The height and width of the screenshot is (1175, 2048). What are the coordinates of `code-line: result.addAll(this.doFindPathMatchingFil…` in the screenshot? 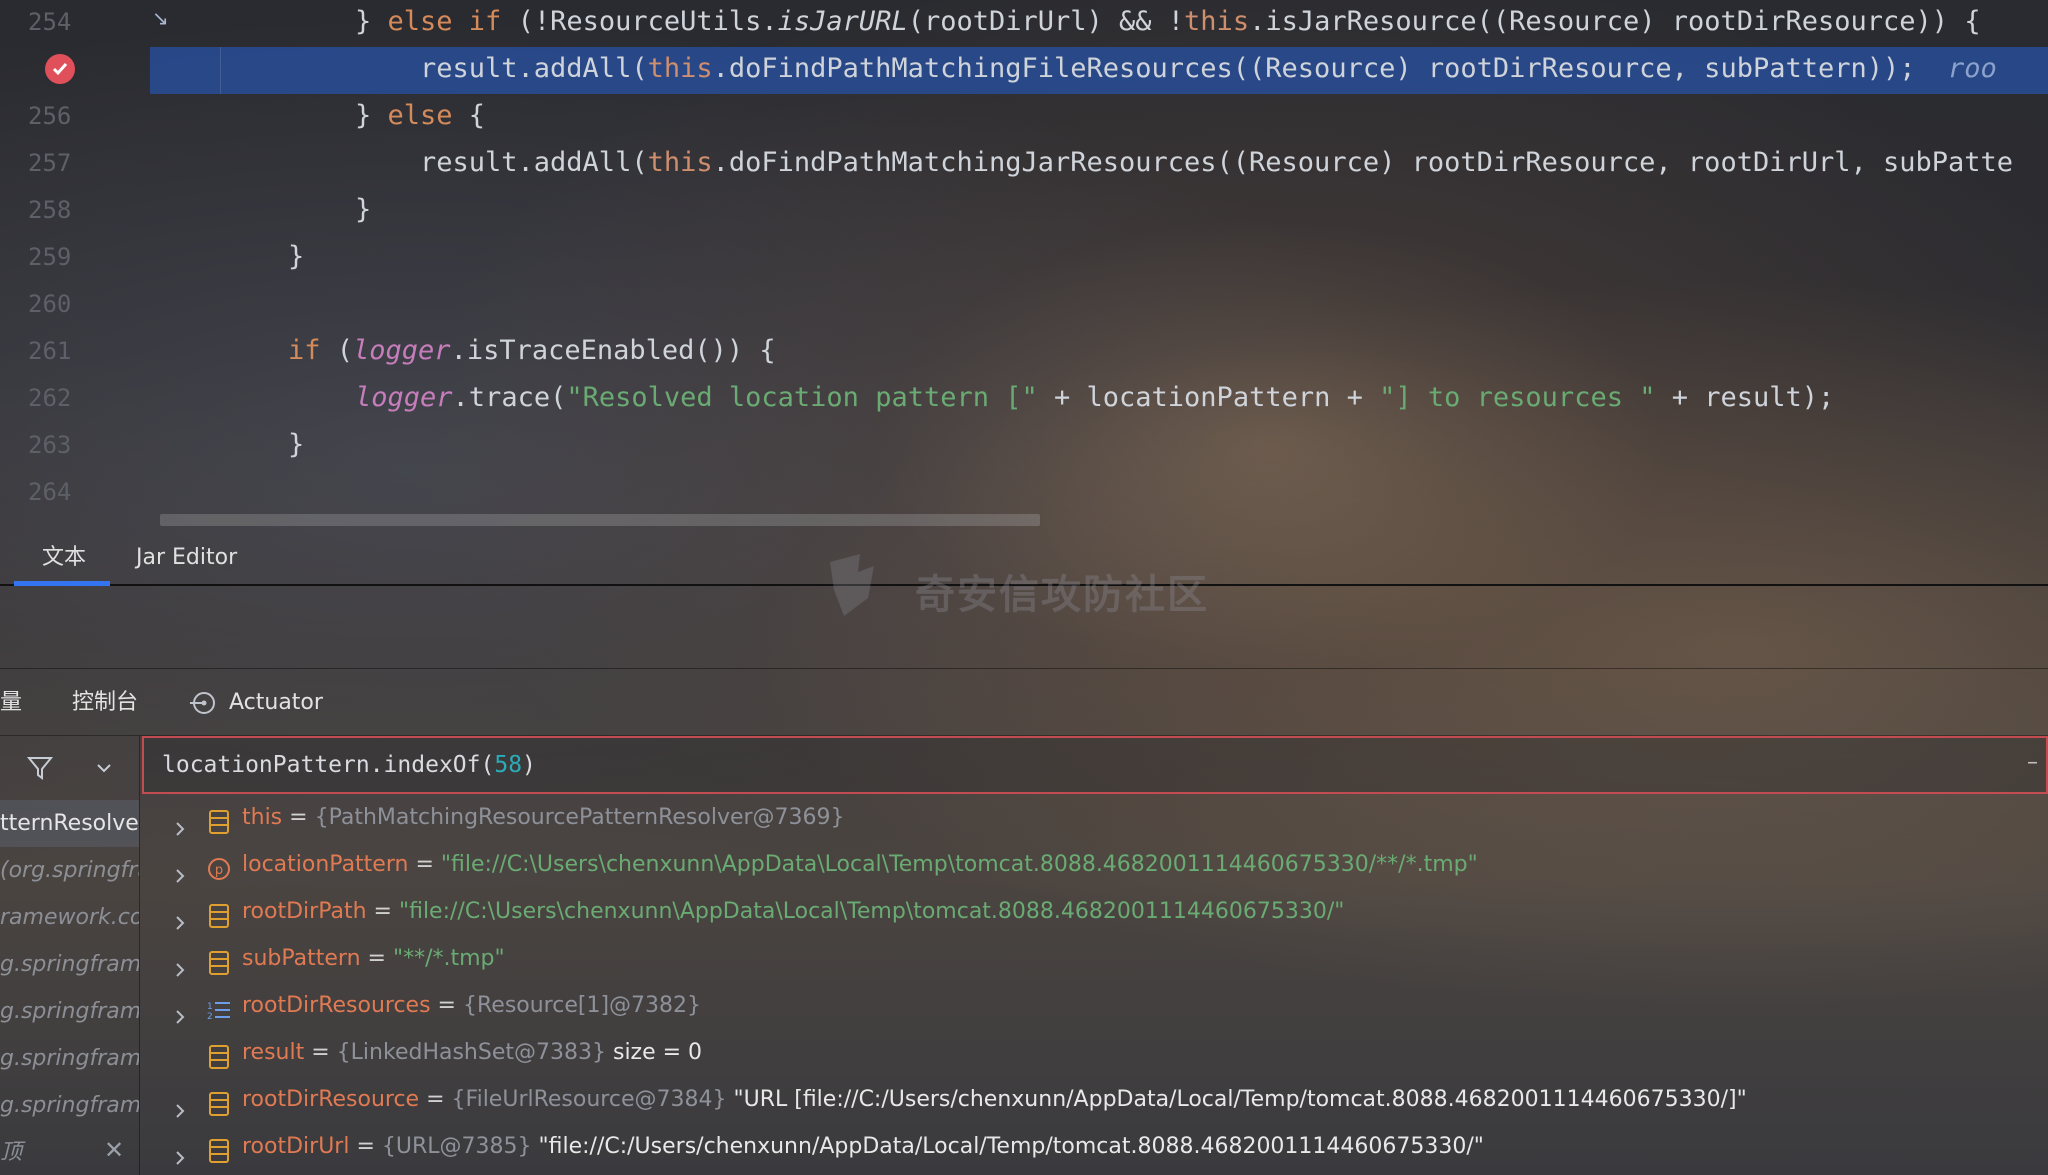 It's located at (1024, 70).